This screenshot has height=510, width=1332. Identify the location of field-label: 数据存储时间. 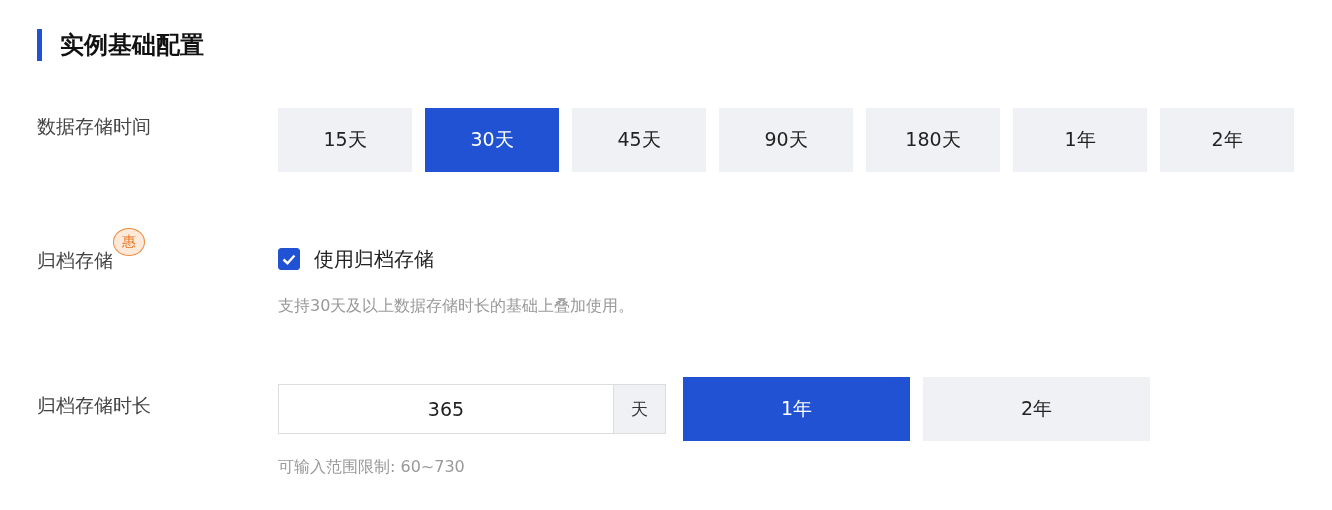
(94, 126).